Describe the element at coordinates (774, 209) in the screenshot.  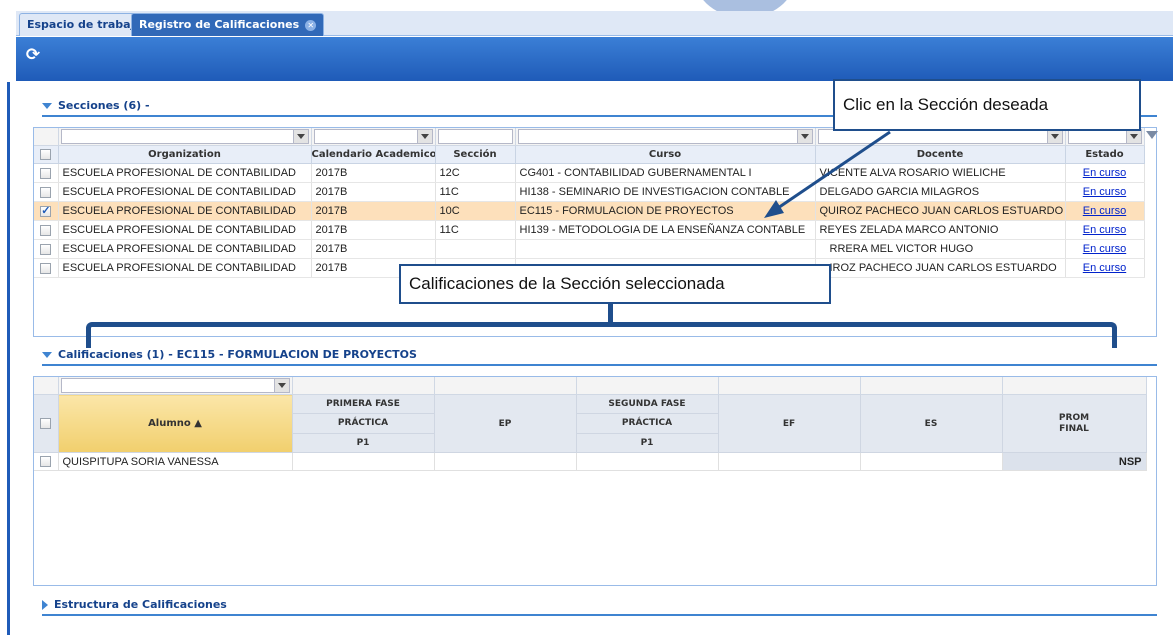
I see `arrow-head` at that location.